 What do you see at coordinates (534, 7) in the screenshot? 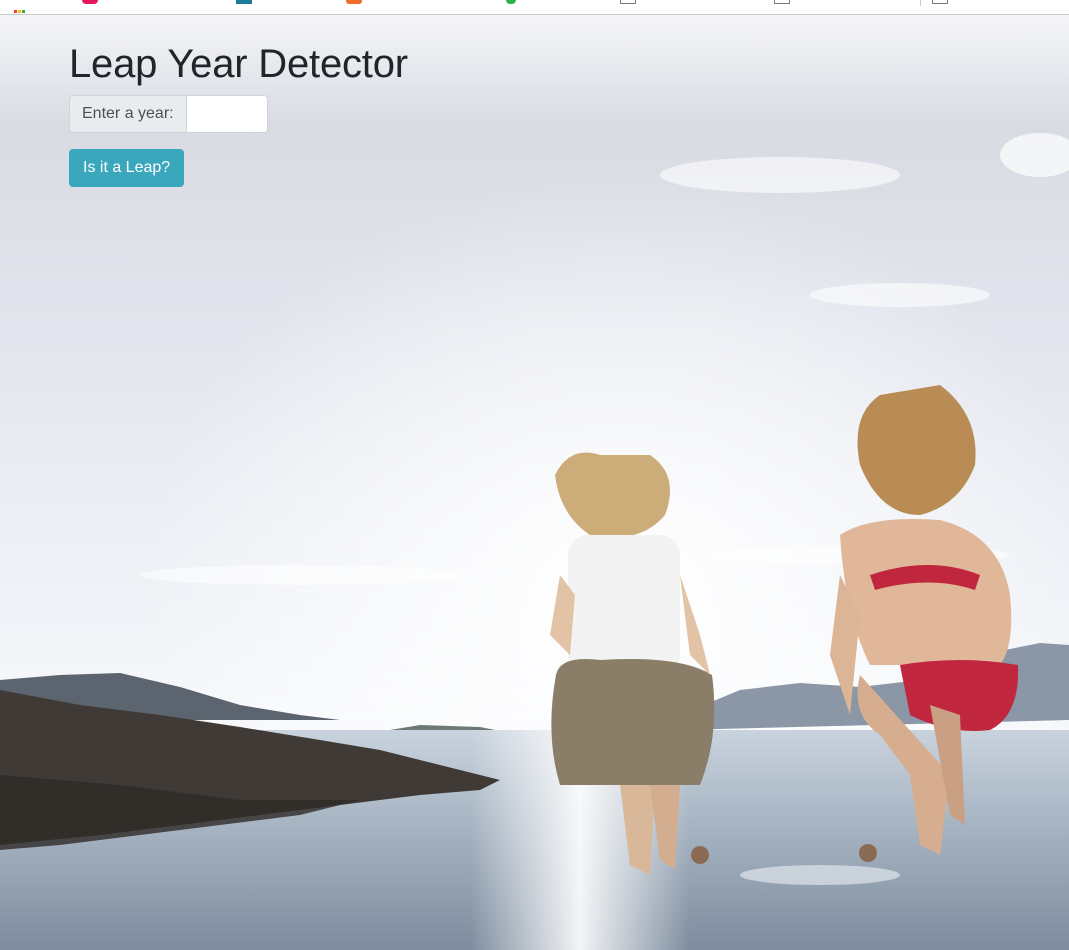
I see `bookmarks-bar` at bounding box center [534, 7].